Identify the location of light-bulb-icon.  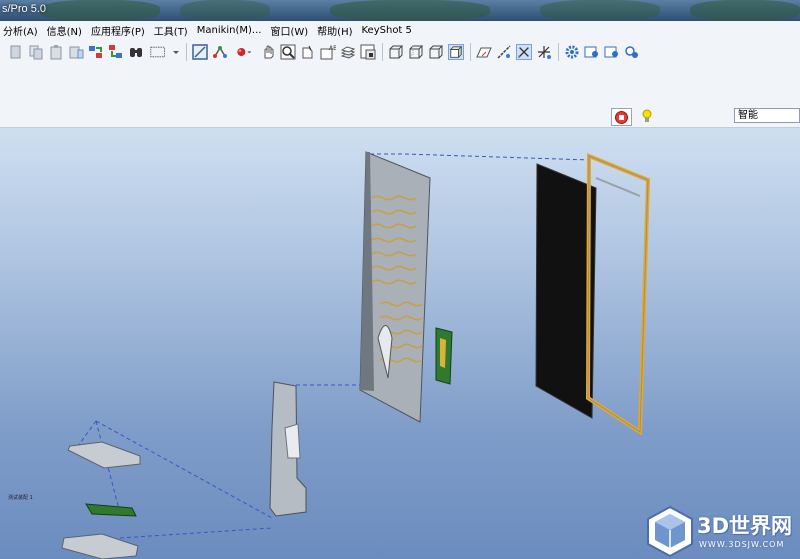
(647, 115).